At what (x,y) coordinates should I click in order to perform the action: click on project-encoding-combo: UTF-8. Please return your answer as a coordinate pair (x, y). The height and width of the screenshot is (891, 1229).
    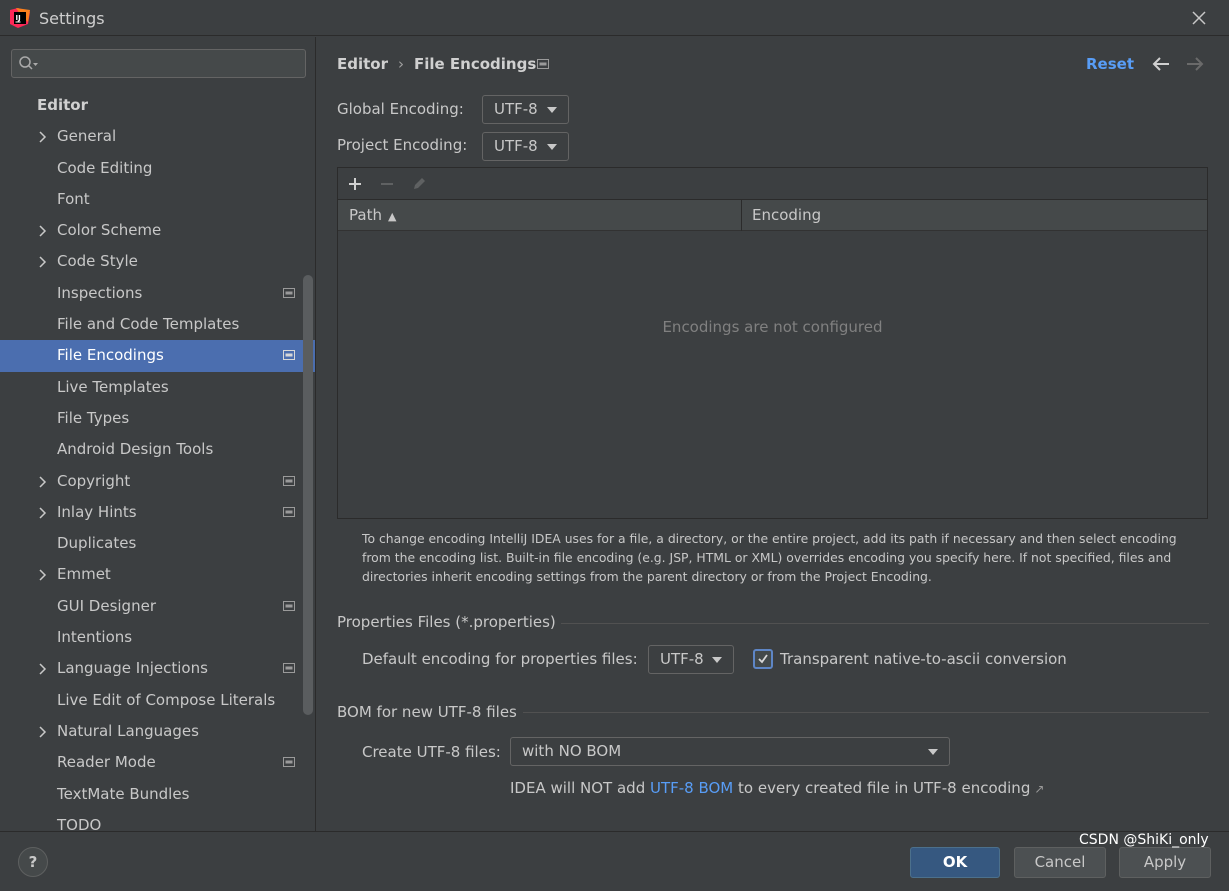
    Looking at the image, I should click on (525, 146).